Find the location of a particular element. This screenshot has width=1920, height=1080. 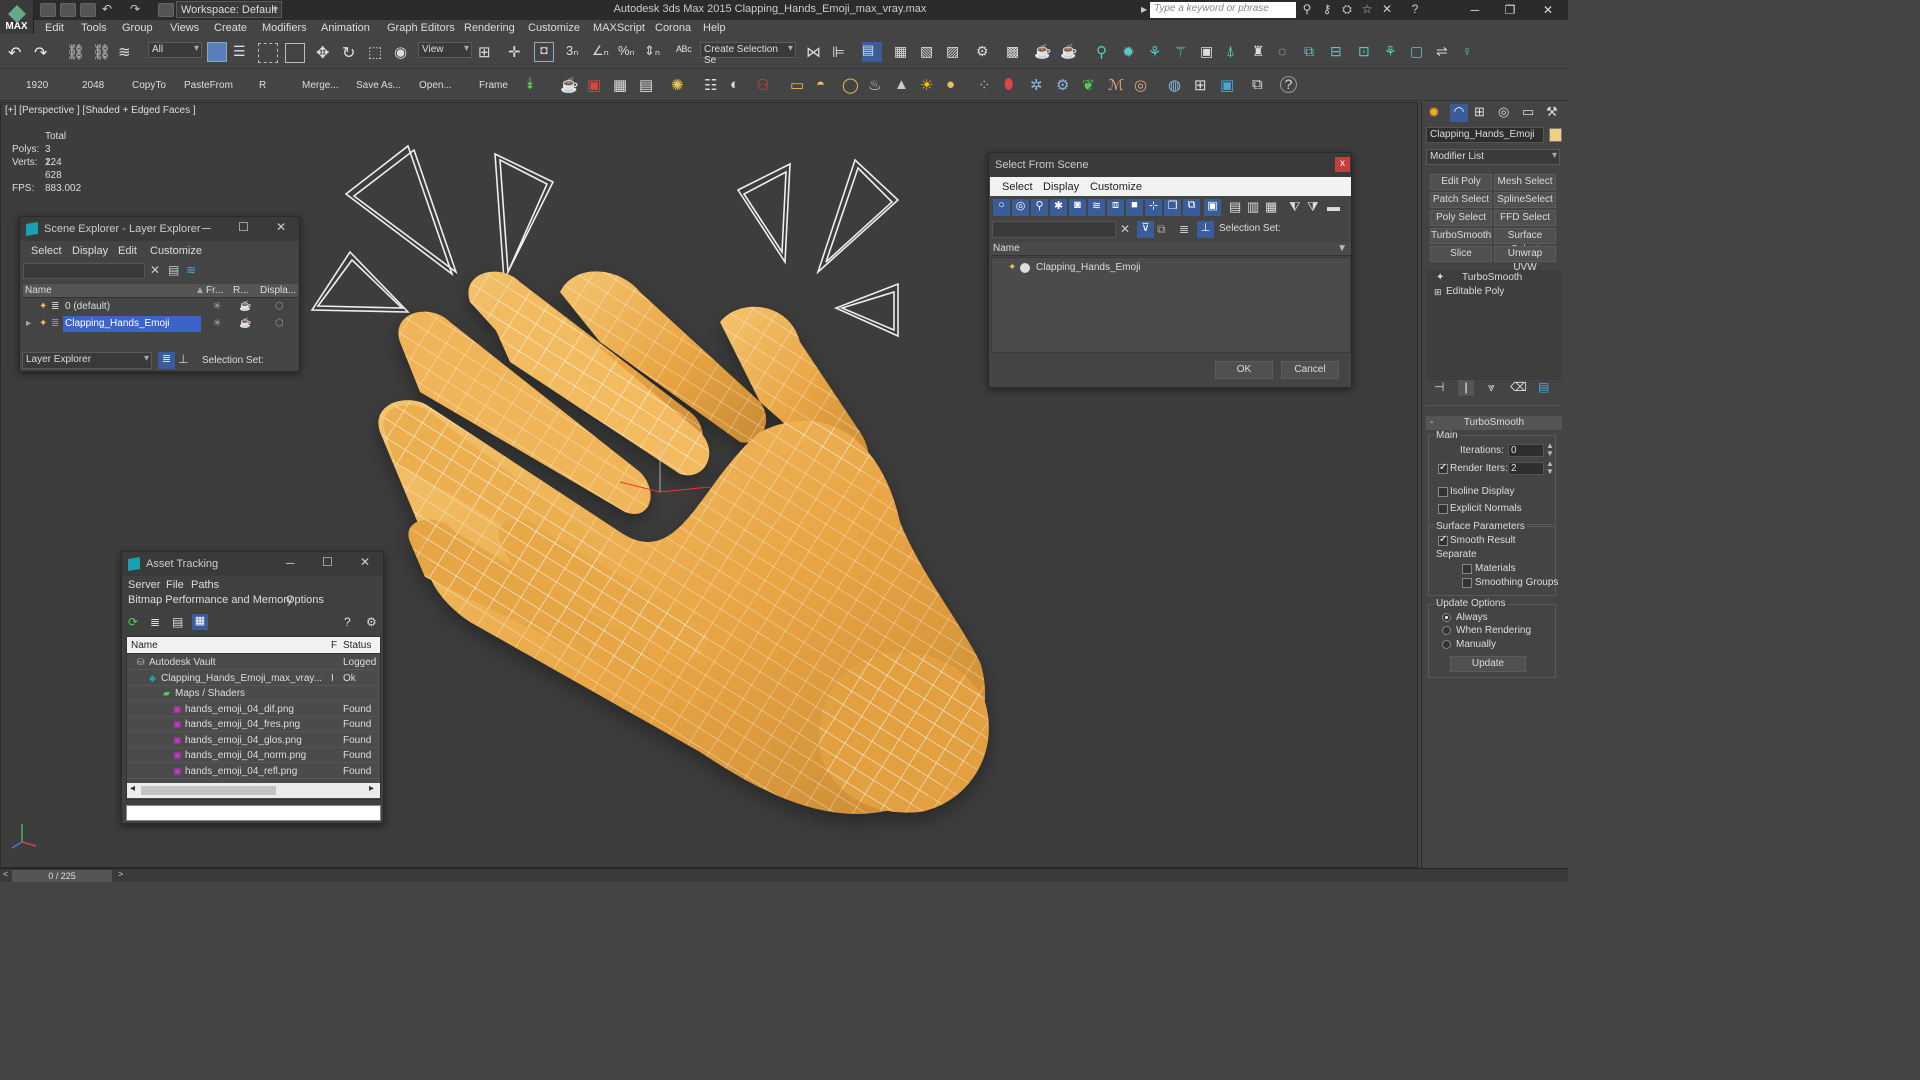

at-menu-options: Options is located at coordinates (305, 600).